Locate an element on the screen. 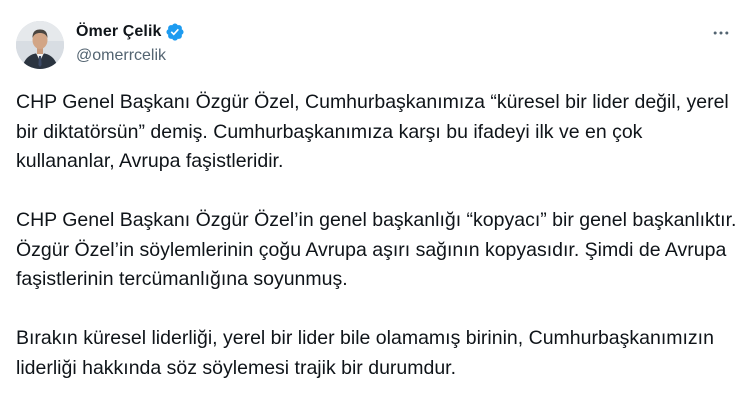  more-options-icon is located at coordinates (721, 33).